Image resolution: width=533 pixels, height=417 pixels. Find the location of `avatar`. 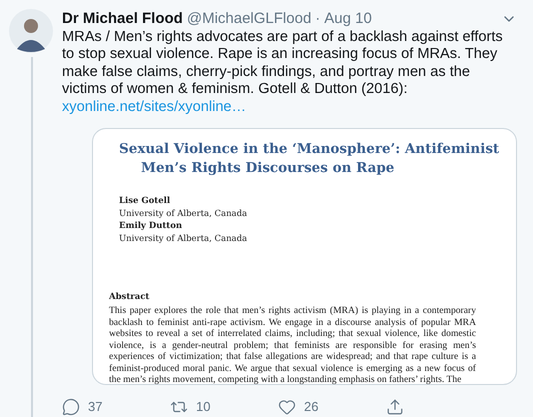

avatar is located at coordinates (31, 31).